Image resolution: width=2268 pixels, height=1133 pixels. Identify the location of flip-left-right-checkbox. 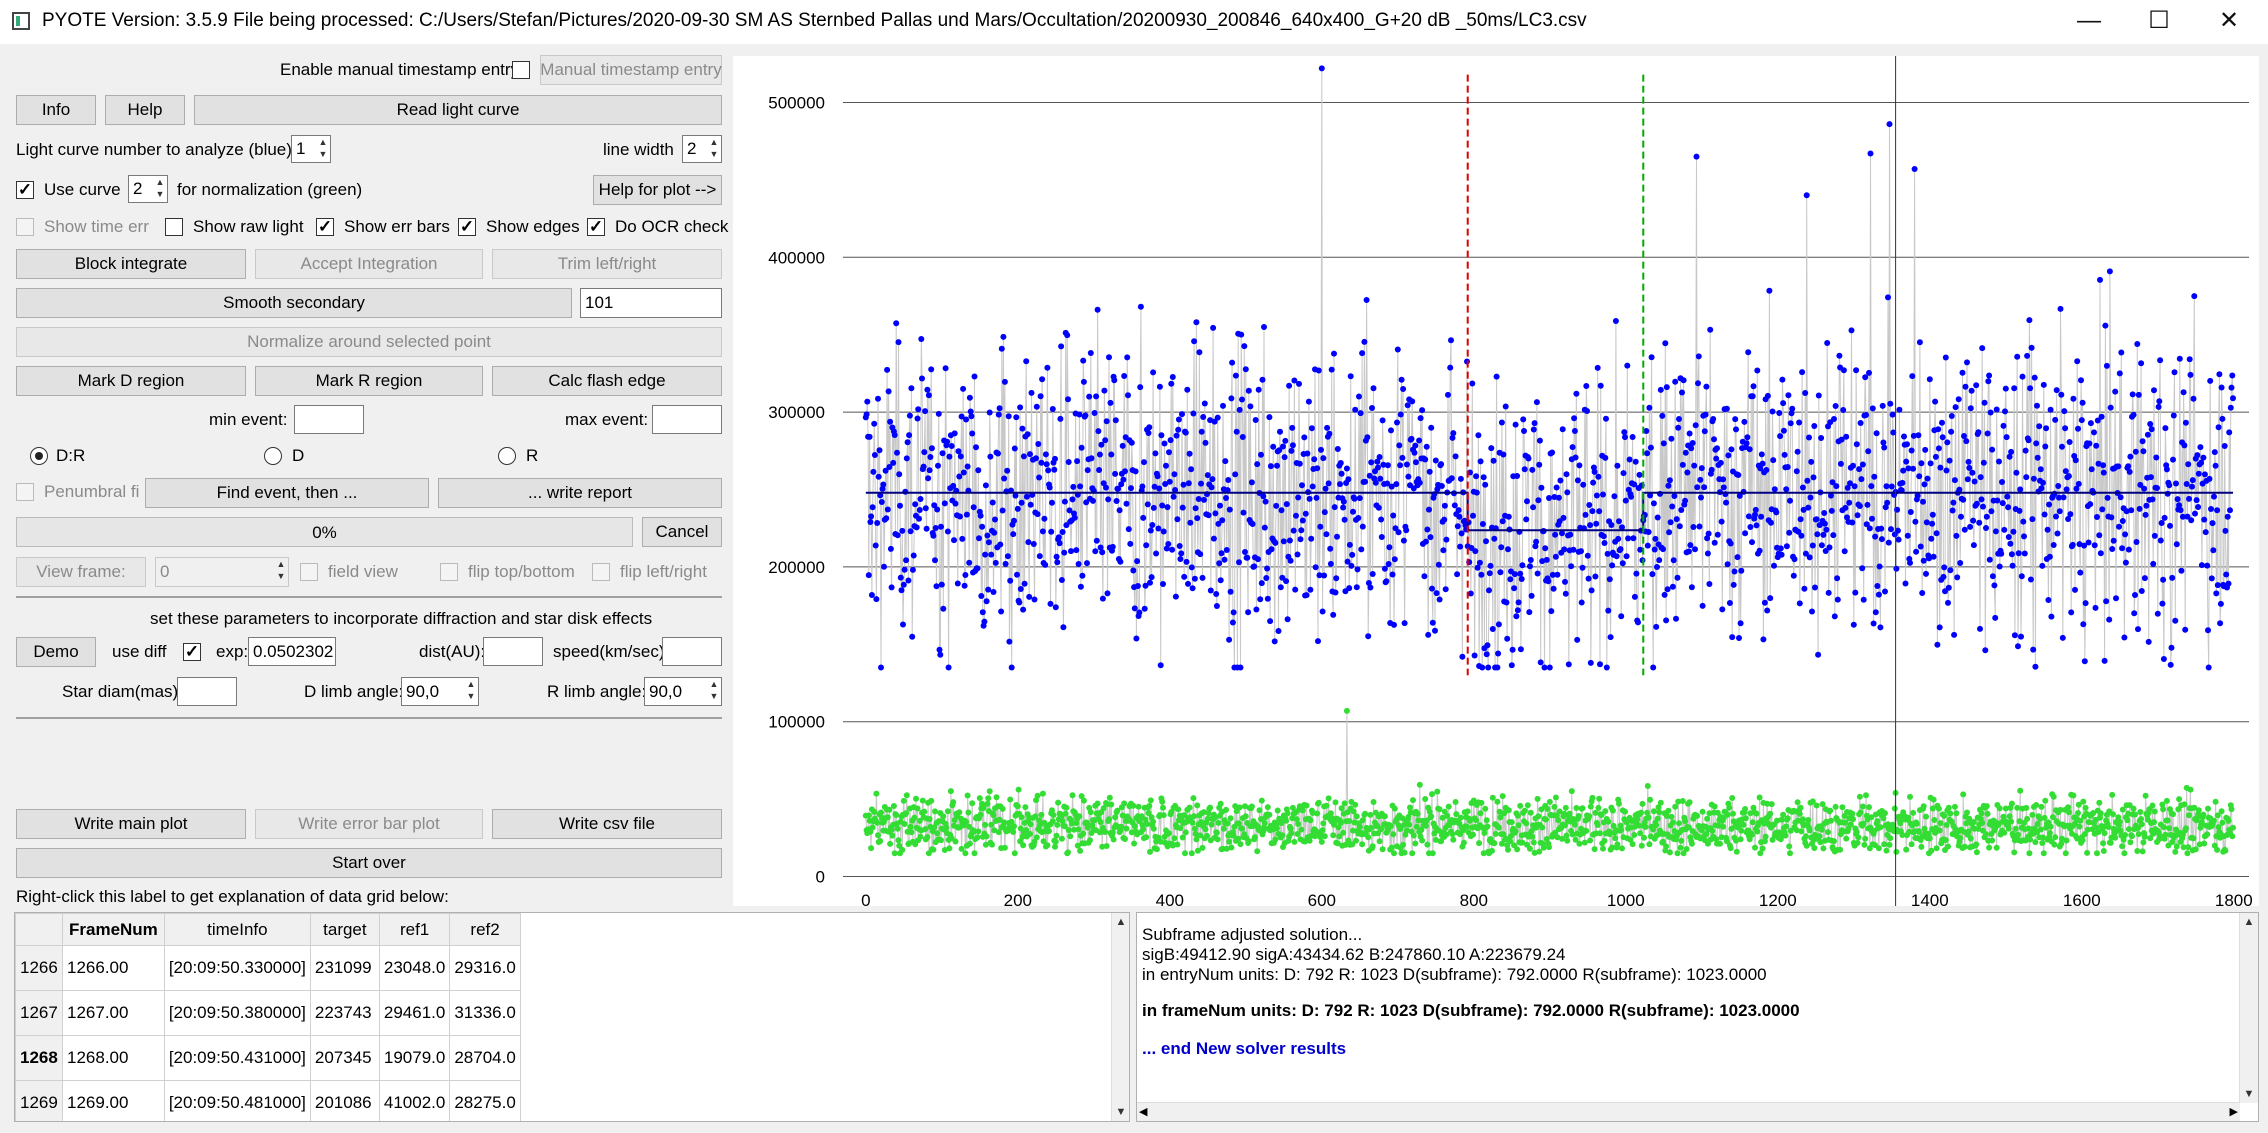
(601, 572).